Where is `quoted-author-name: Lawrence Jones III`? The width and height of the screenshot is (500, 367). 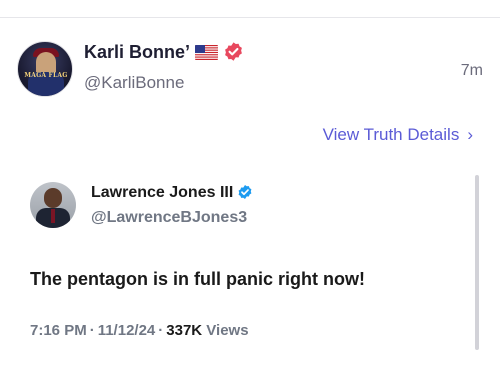
quoted-author-name: Lawrence Jones III is located at coordinates (162, 192).